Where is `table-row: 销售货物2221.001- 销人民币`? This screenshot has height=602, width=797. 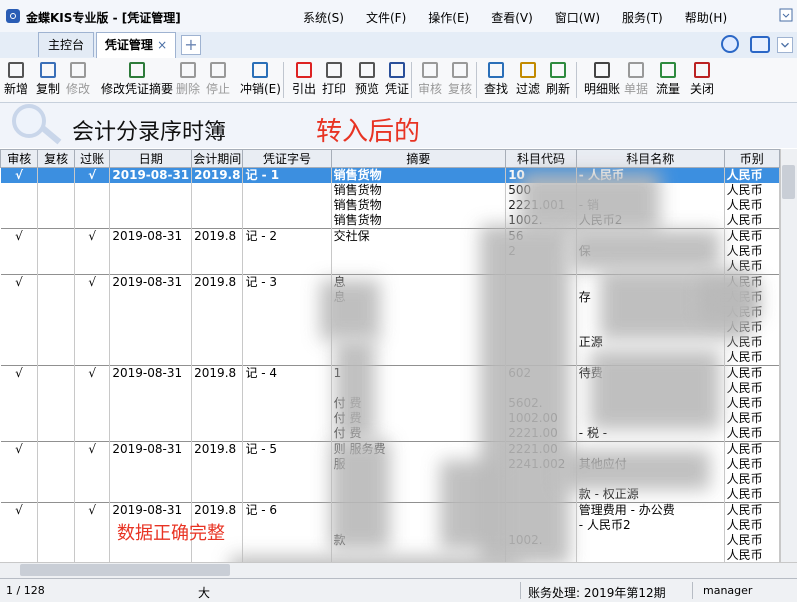
table-row: 销售货物2221.001- 销人民币 is located at coordinates (390, 205).